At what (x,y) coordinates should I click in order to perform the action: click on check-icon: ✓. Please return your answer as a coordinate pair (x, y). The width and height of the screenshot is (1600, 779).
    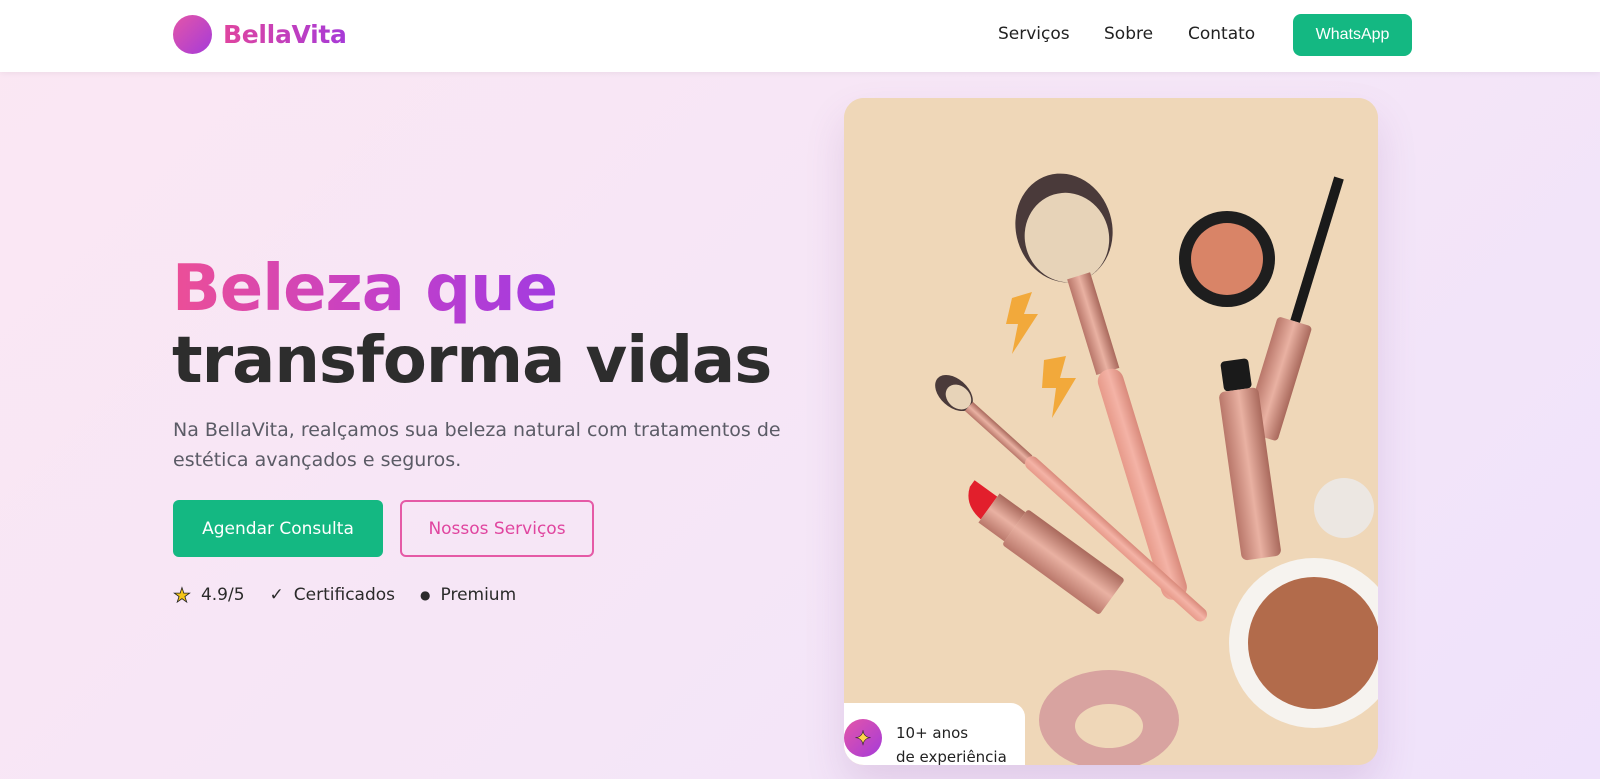
    Looking at the image, I should click on (276, 595).